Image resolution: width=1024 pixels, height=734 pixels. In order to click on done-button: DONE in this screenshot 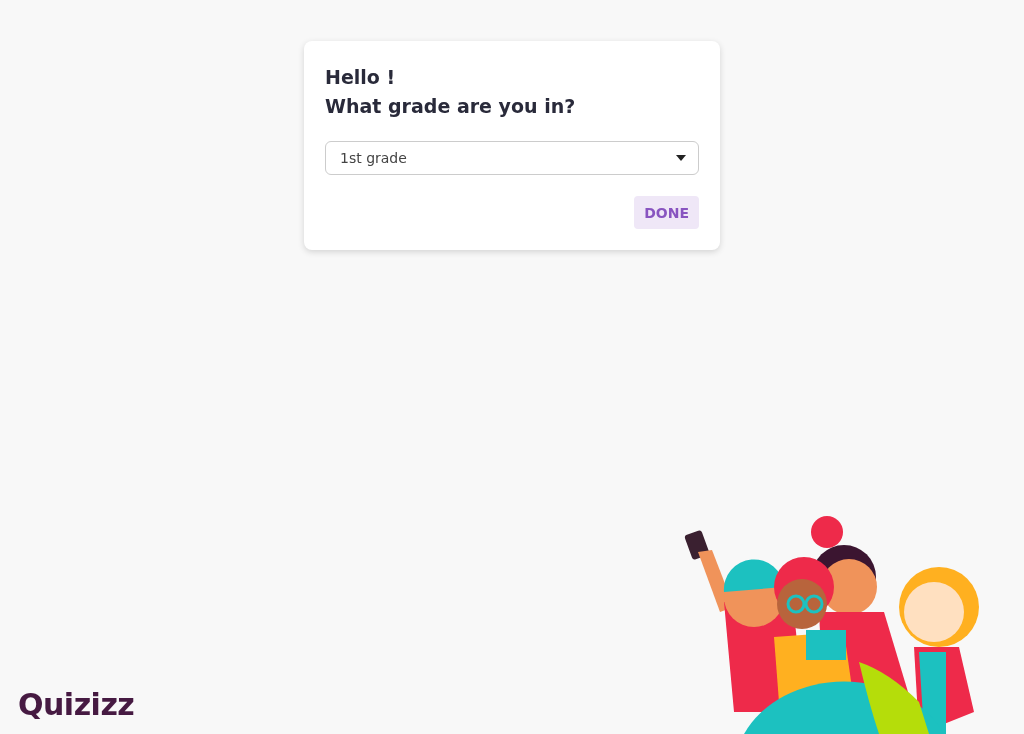, I will do `click(666, 212)`.